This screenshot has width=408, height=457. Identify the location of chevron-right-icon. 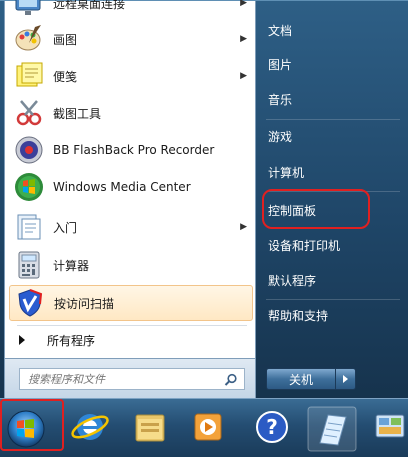
(345, 379).